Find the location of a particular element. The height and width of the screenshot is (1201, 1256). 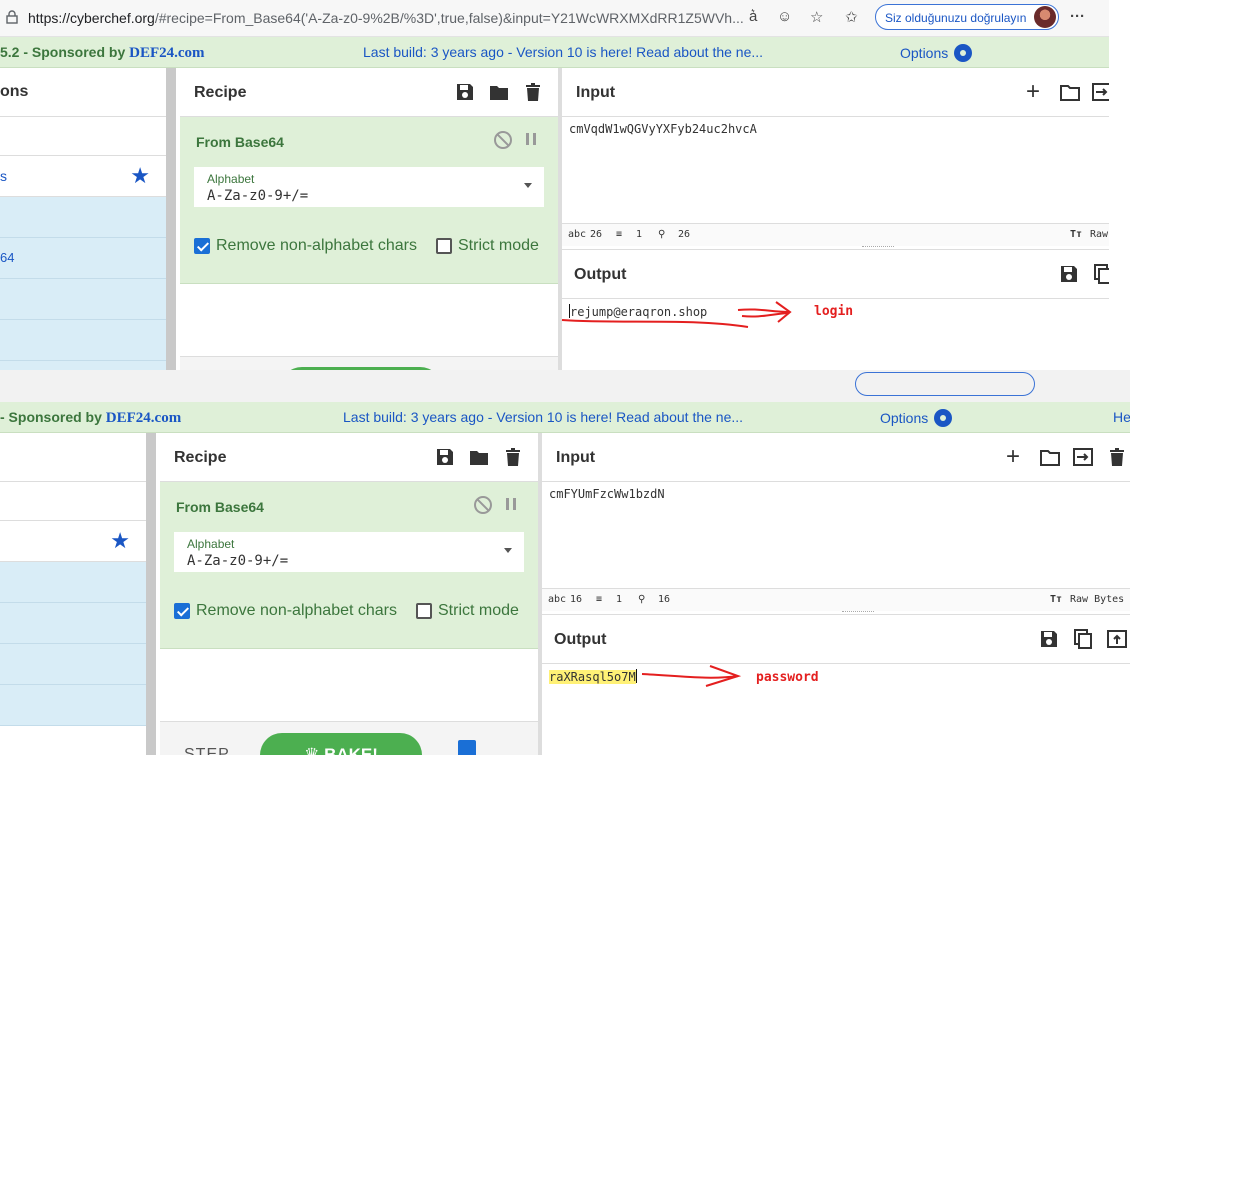

annotation-password: password is located at coordinates (787, 677).